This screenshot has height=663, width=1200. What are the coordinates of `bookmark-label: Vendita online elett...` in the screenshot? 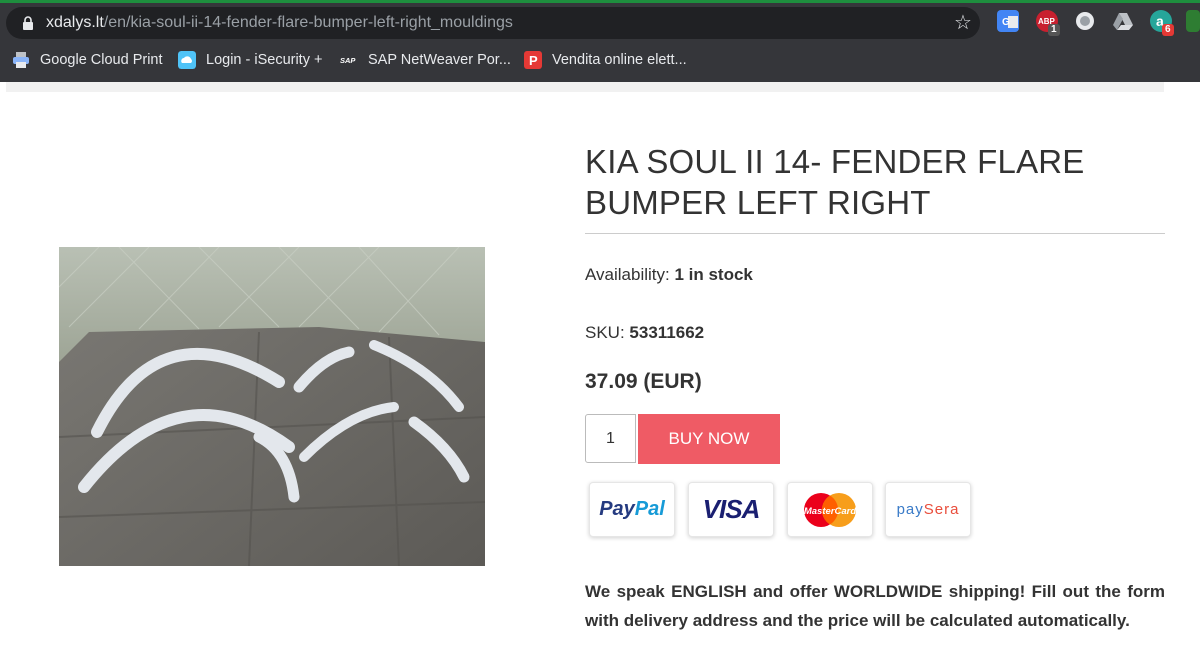 It's located at (619, 60).